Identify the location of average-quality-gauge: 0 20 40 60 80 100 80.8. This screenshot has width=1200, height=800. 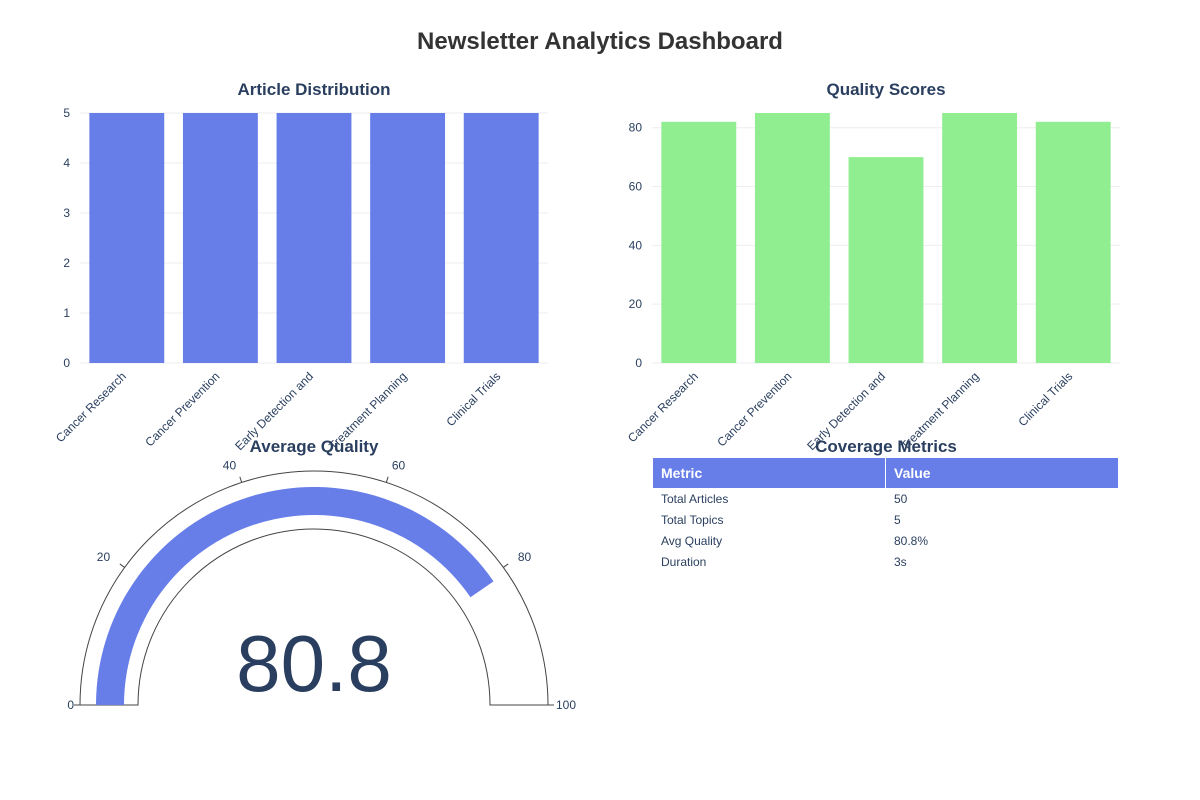
(321, 585).